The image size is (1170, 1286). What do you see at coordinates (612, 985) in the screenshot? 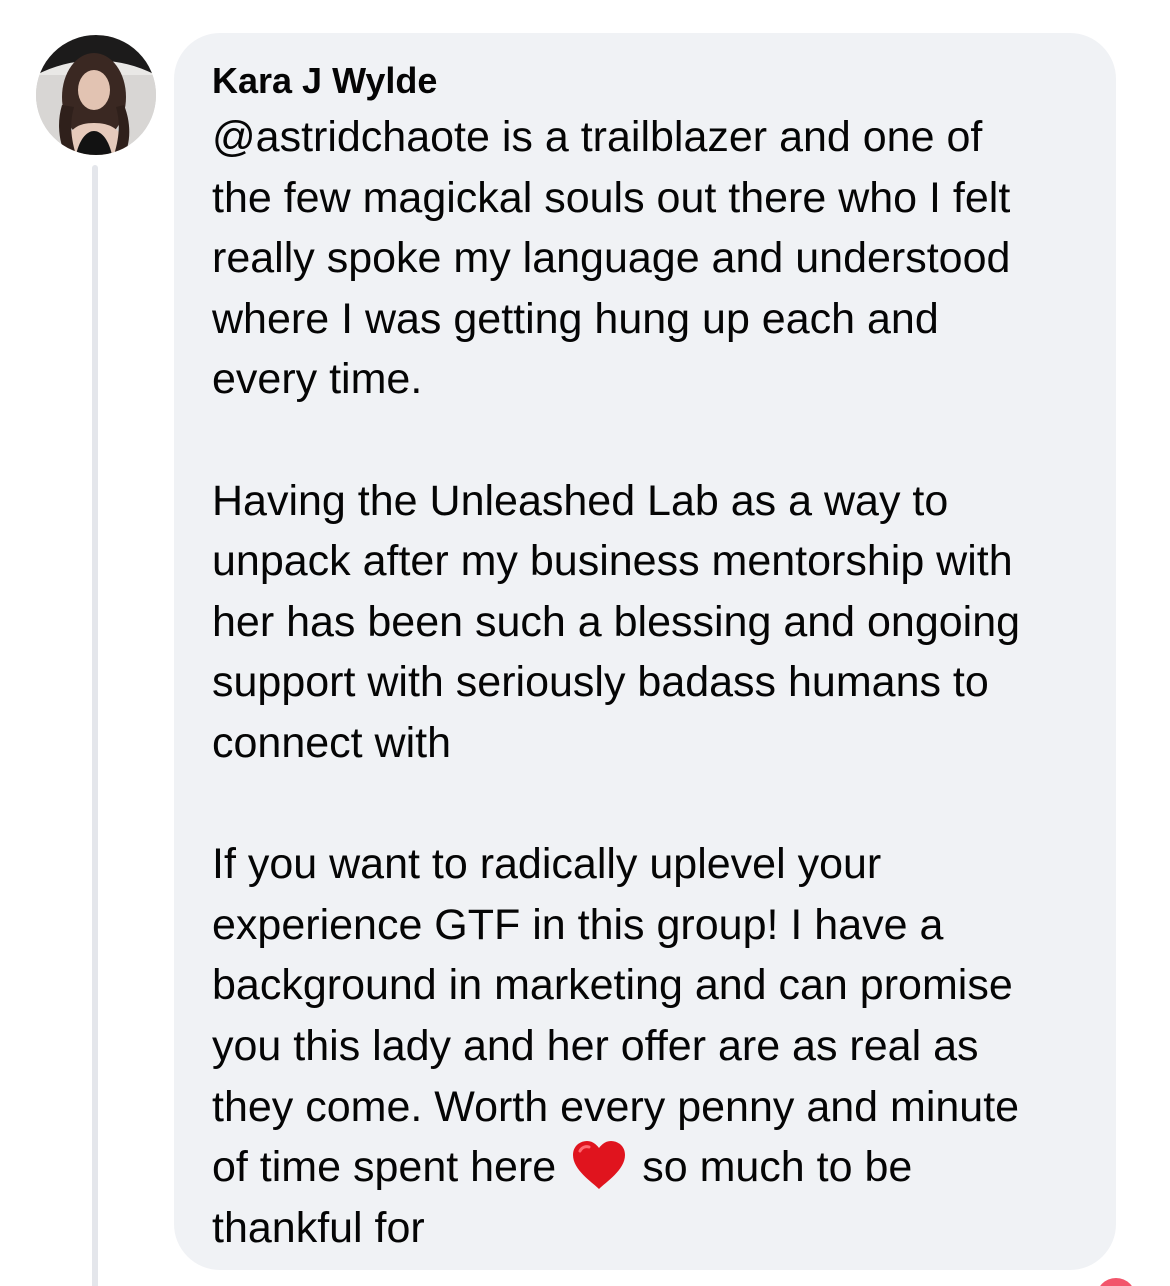
I see `comment-line: background in marketing and can promise` at bounding box center [612, 985].